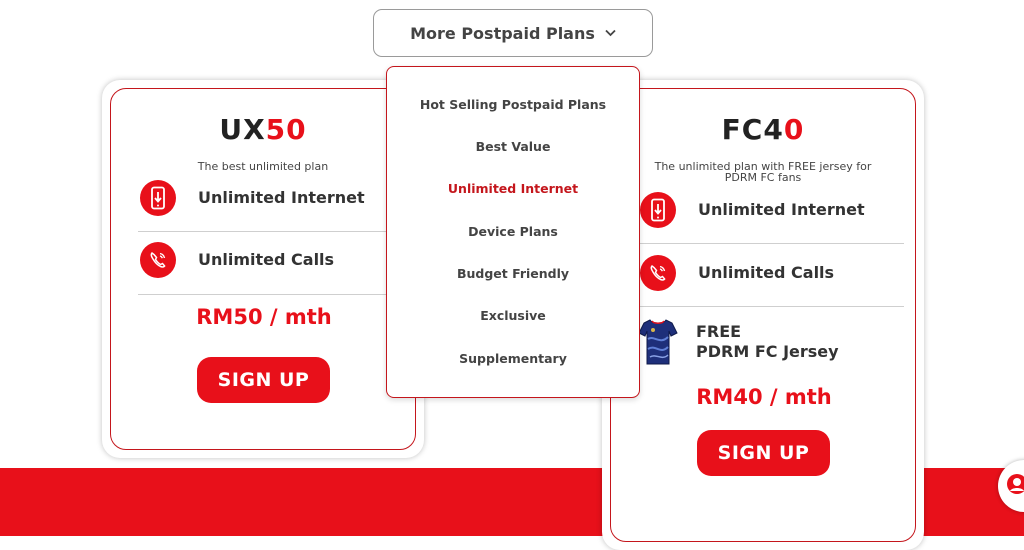  What do you see at coordinates (264, 317) in the screenshot?
I see `plan-price: RM50 / mth` at bounding box center [264, 317].